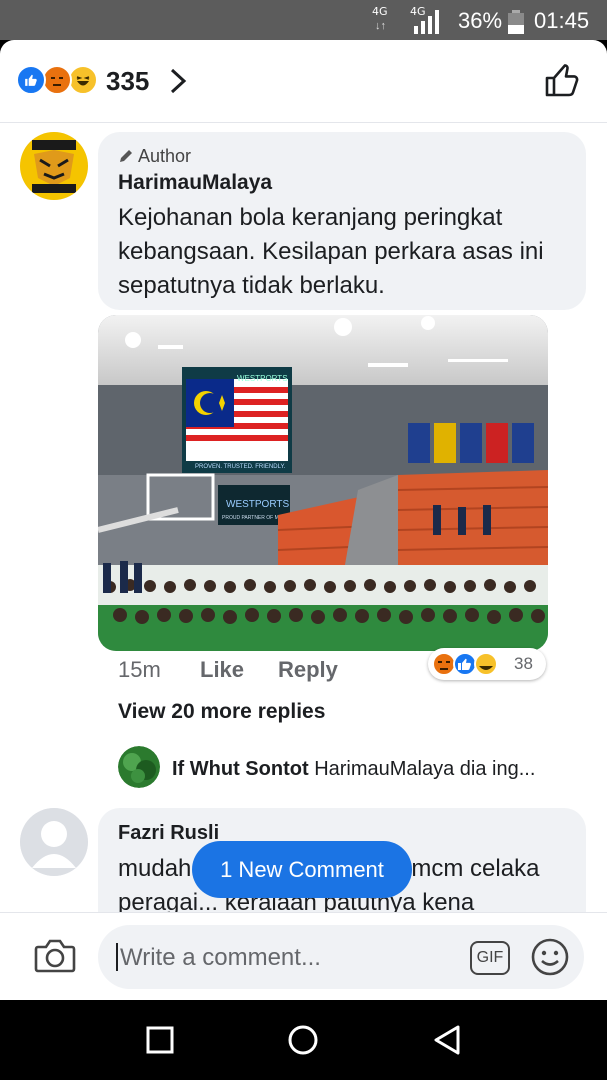 Image resolution: width=607 pixels, height=1080 pixels. What do you see at coordinates (83, 80) in the screenshot?
I see `haha-icon` at bounding box center [83, 80].